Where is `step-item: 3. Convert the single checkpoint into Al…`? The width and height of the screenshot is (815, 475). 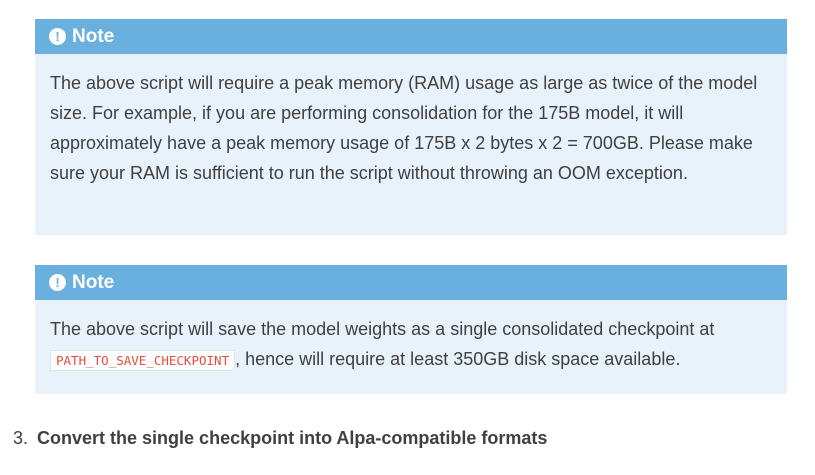 step-item: 3. Convert the single checkpoint into Al… is located at coordinates (280, 438).